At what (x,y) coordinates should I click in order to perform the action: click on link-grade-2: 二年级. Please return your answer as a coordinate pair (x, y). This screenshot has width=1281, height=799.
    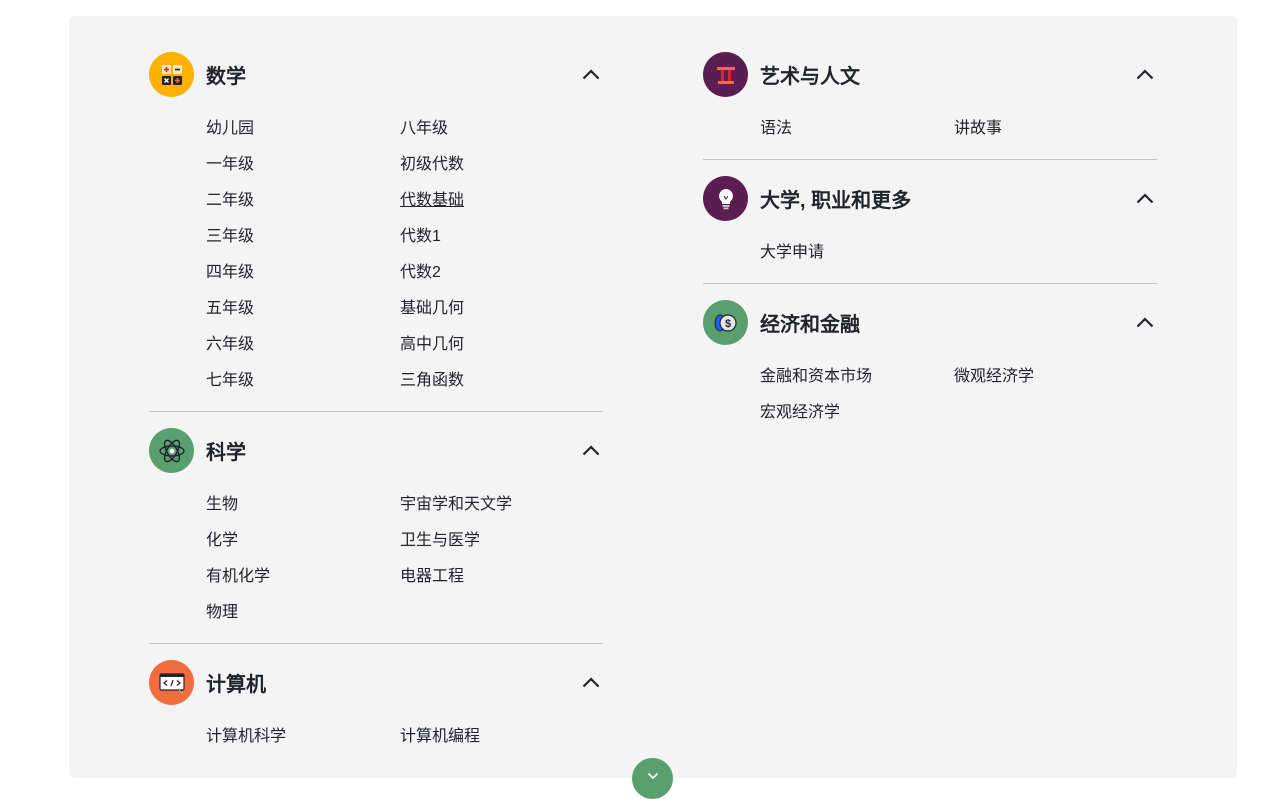
    Looking at the image, I should click on (303, 201).